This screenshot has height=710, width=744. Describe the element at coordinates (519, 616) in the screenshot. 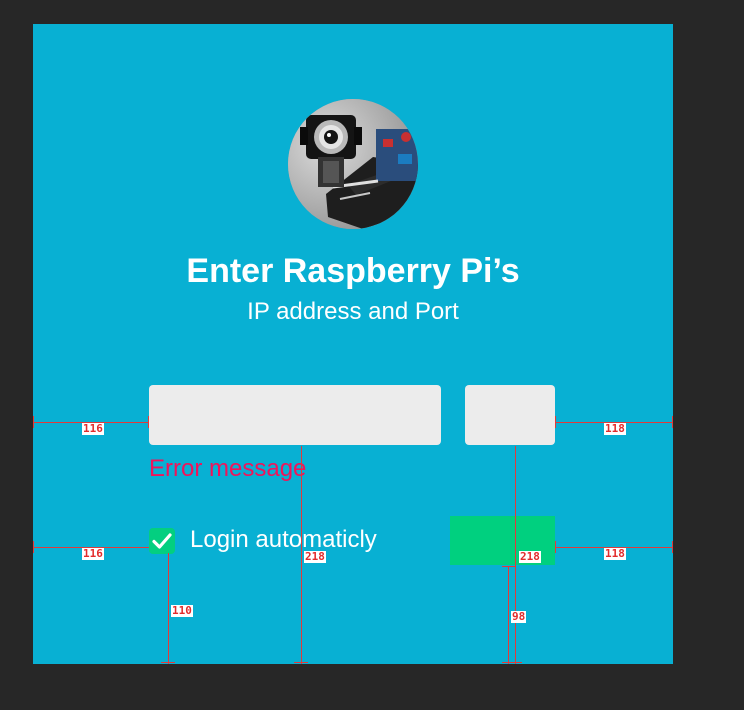

I see `measure-label-button-bottom: 98` at that location.